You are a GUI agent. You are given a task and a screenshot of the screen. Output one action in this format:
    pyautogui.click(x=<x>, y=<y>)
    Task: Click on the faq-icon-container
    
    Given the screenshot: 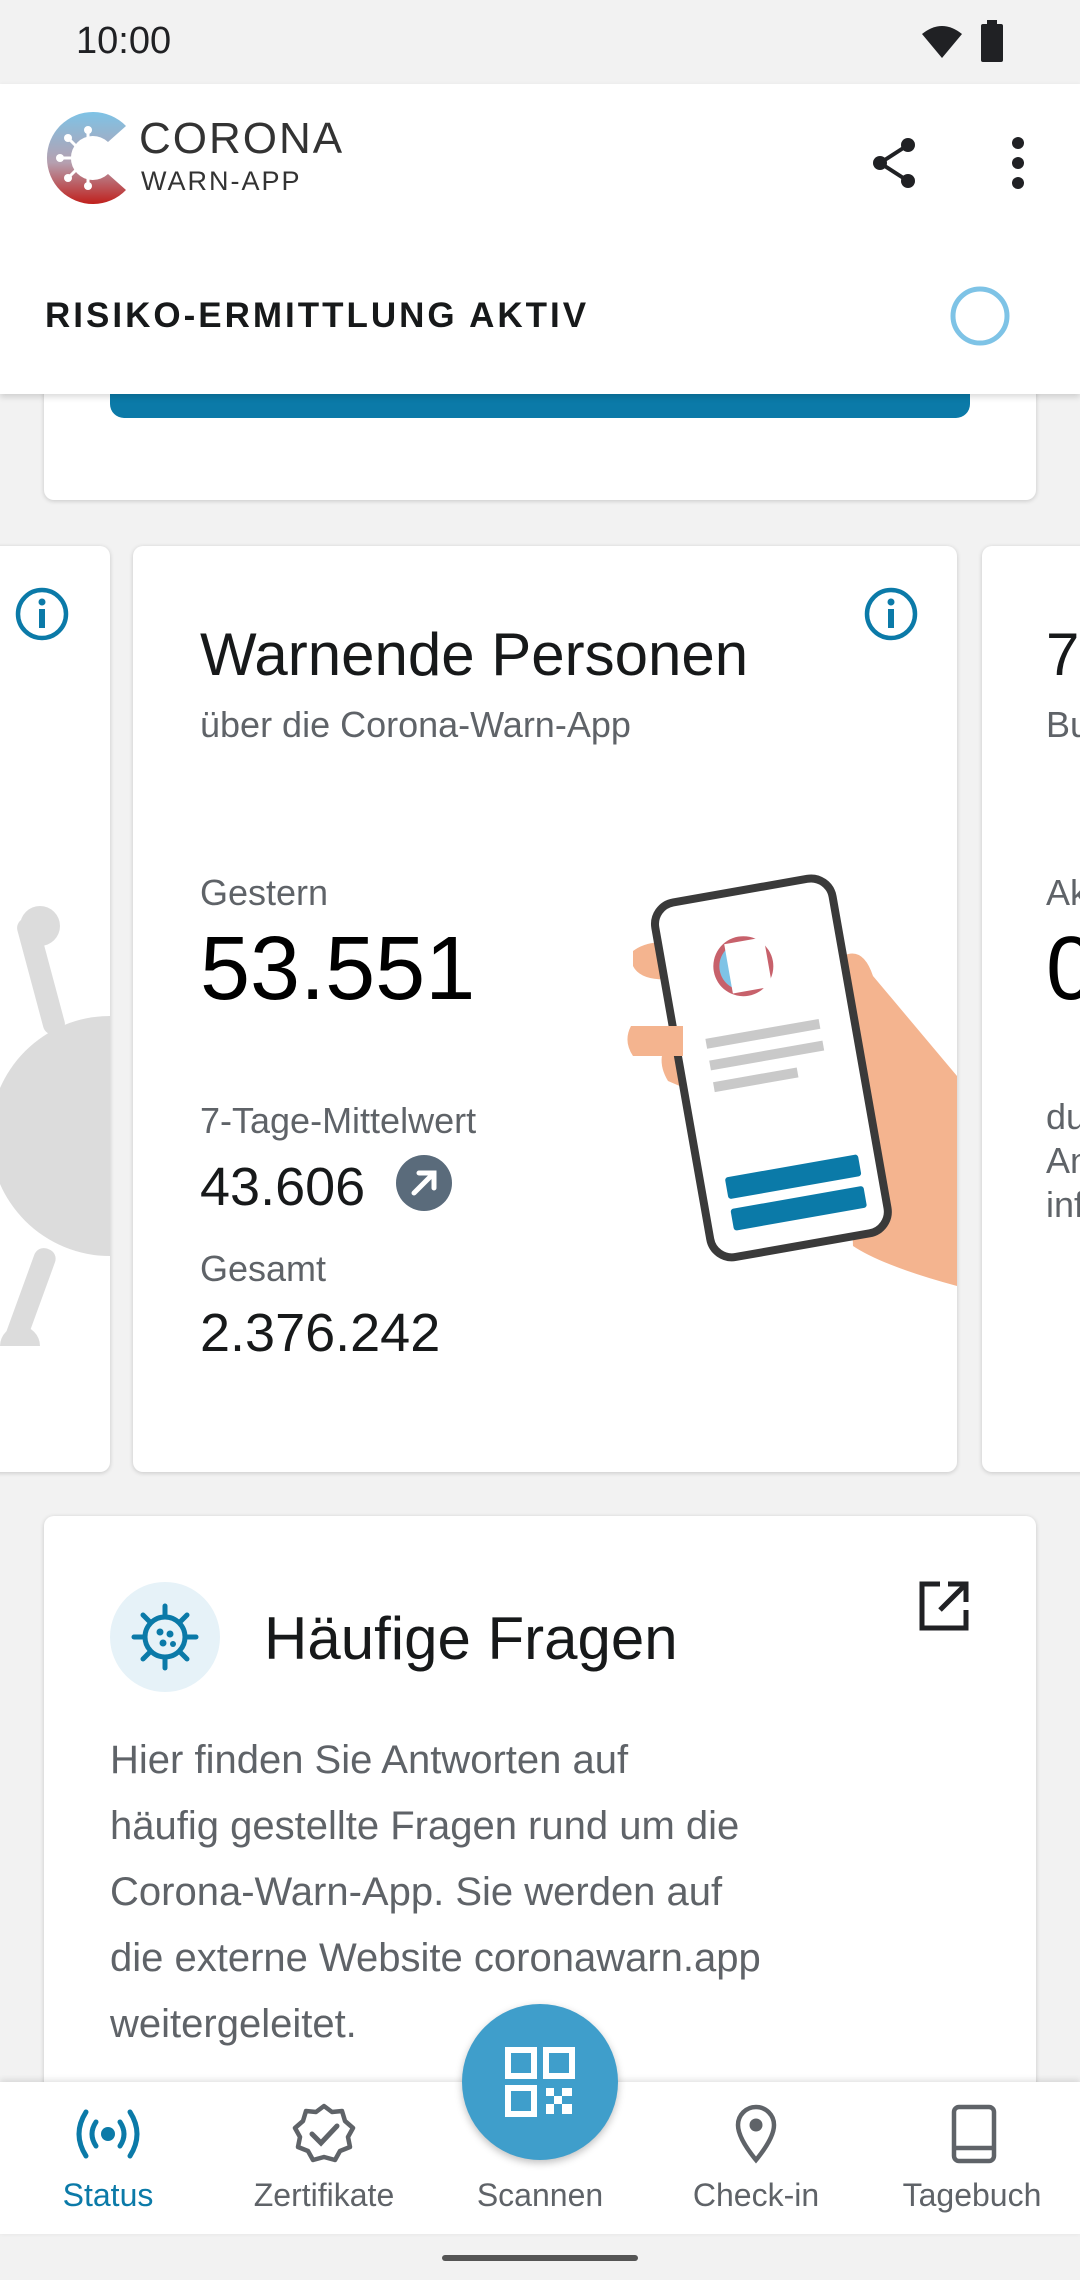 What is the action you would take?
    pyautogui.click(x=165, y=1637)
    